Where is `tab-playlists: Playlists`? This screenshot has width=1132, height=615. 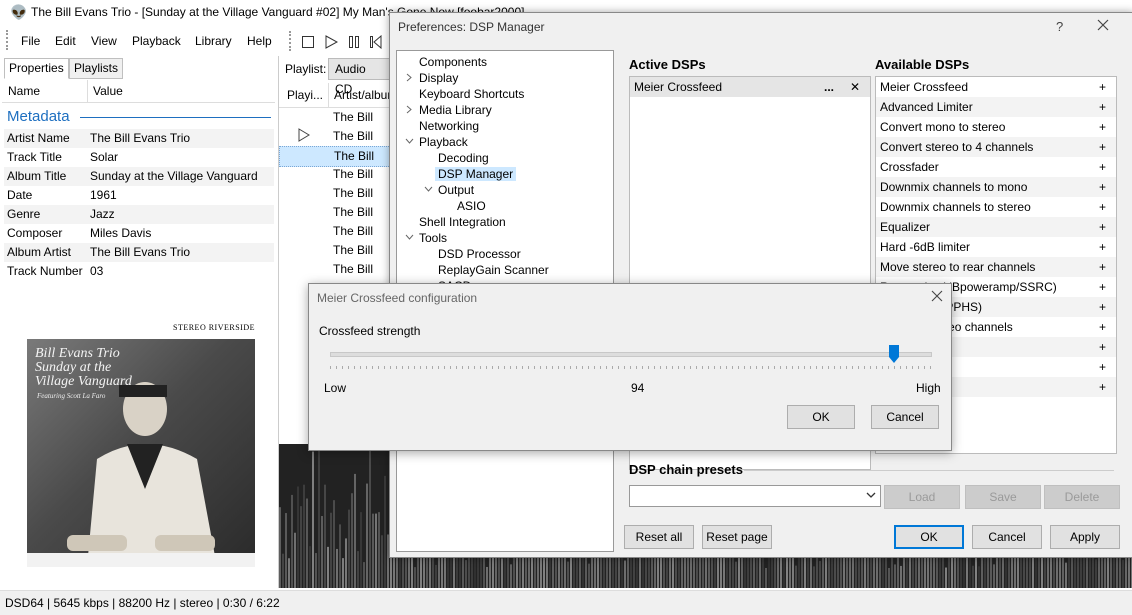
tab-playlists: Playlists is located at coordinates (96, 68).